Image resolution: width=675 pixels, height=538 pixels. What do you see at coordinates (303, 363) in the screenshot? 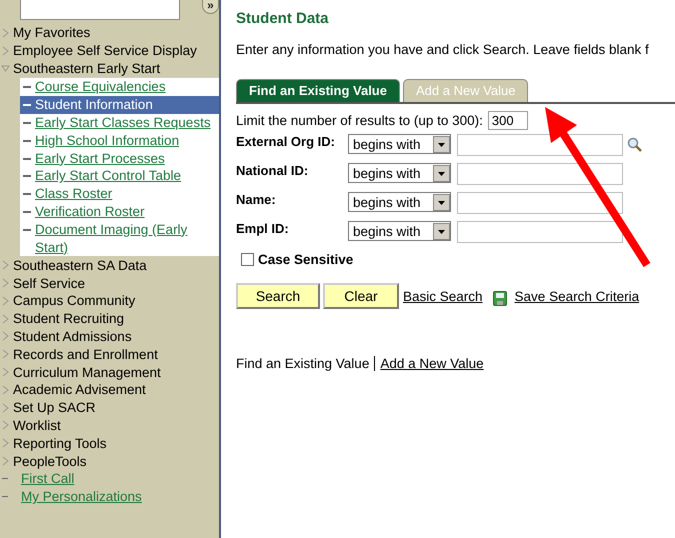
I see `current-page-label: Find an Existing Value` at bounding box center [303, 363].